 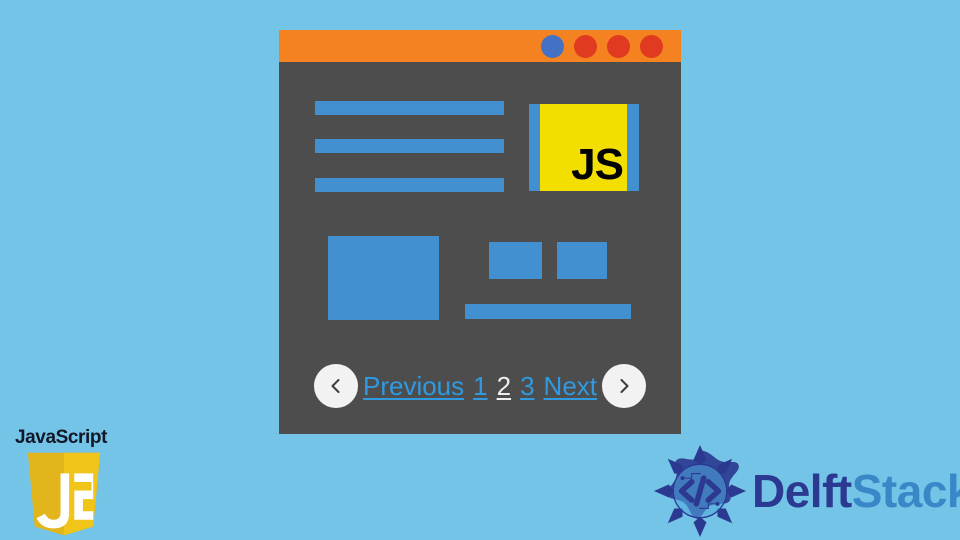 I want to click on pagination-page-3: 3, so click(x=527, y=386).